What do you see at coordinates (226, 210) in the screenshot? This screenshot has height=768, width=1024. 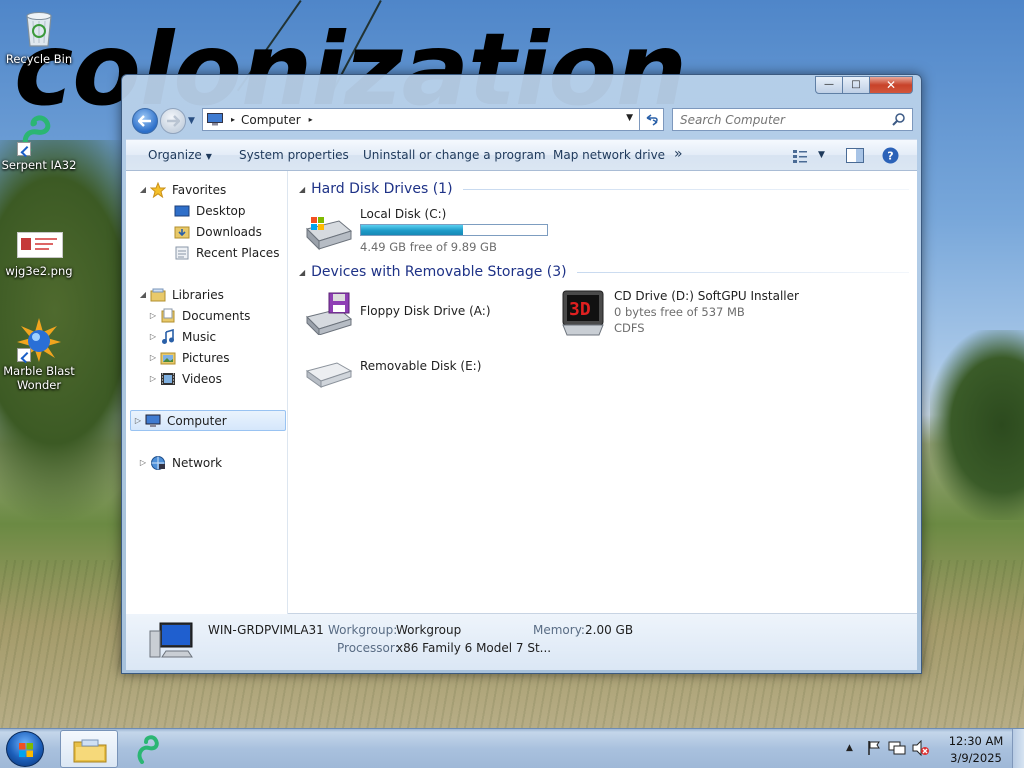 I see `nav-desktop: Desktop` at bounding box center [226, 210].